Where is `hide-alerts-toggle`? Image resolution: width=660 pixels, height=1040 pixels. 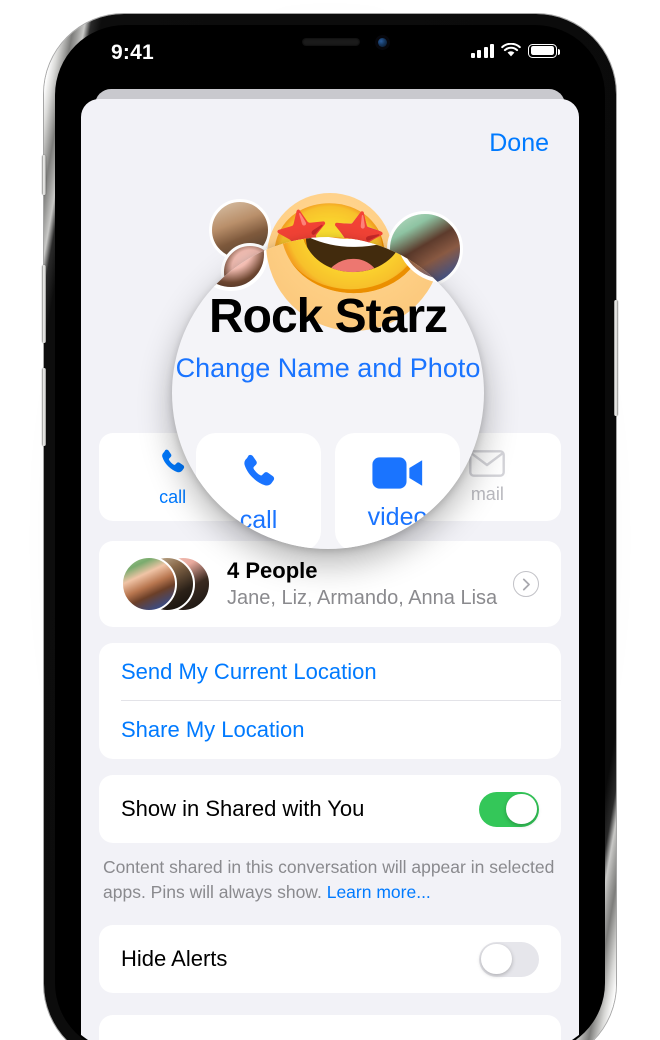
hide-alerts-toggle is located at coordinates (509, 959).